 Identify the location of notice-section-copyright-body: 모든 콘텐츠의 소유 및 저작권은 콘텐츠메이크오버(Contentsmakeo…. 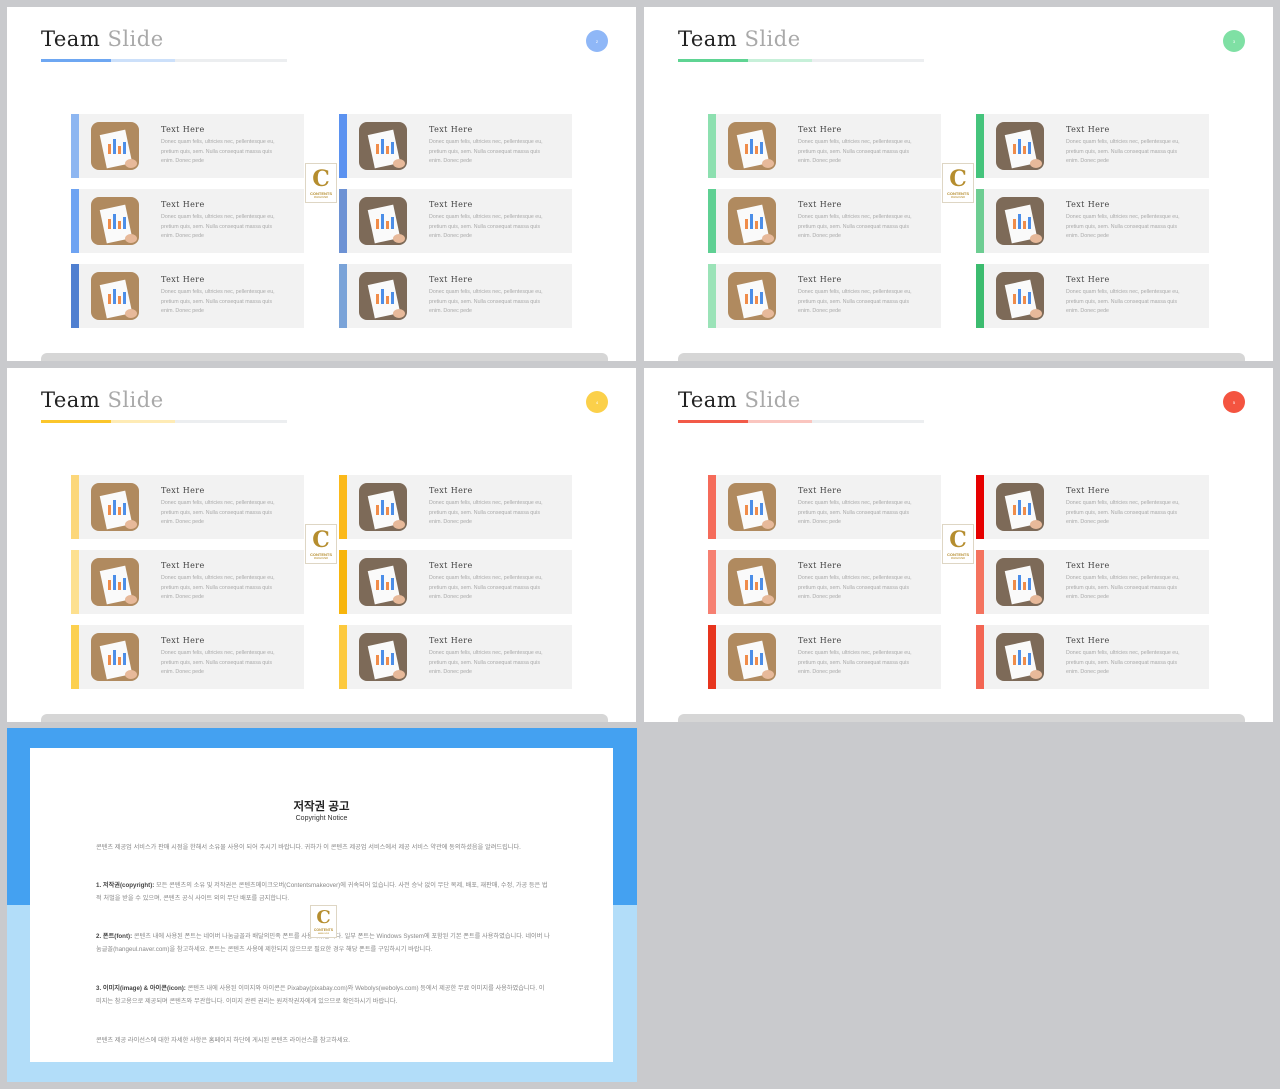
(322, 892).